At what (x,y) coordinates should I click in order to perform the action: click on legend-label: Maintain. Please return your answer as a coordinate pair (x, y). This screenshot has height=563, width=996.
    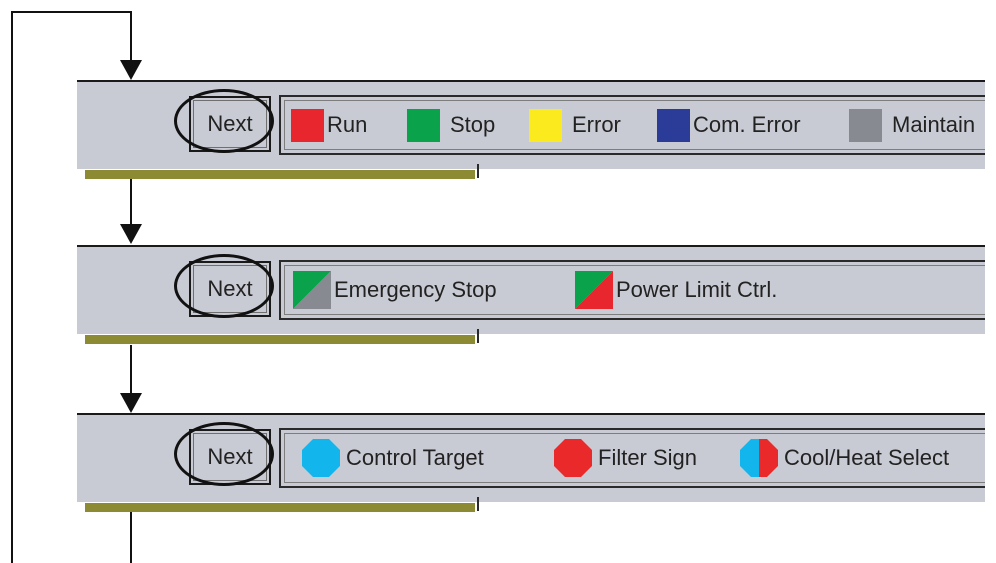
    Looking at the image, I should click on (934, 124).